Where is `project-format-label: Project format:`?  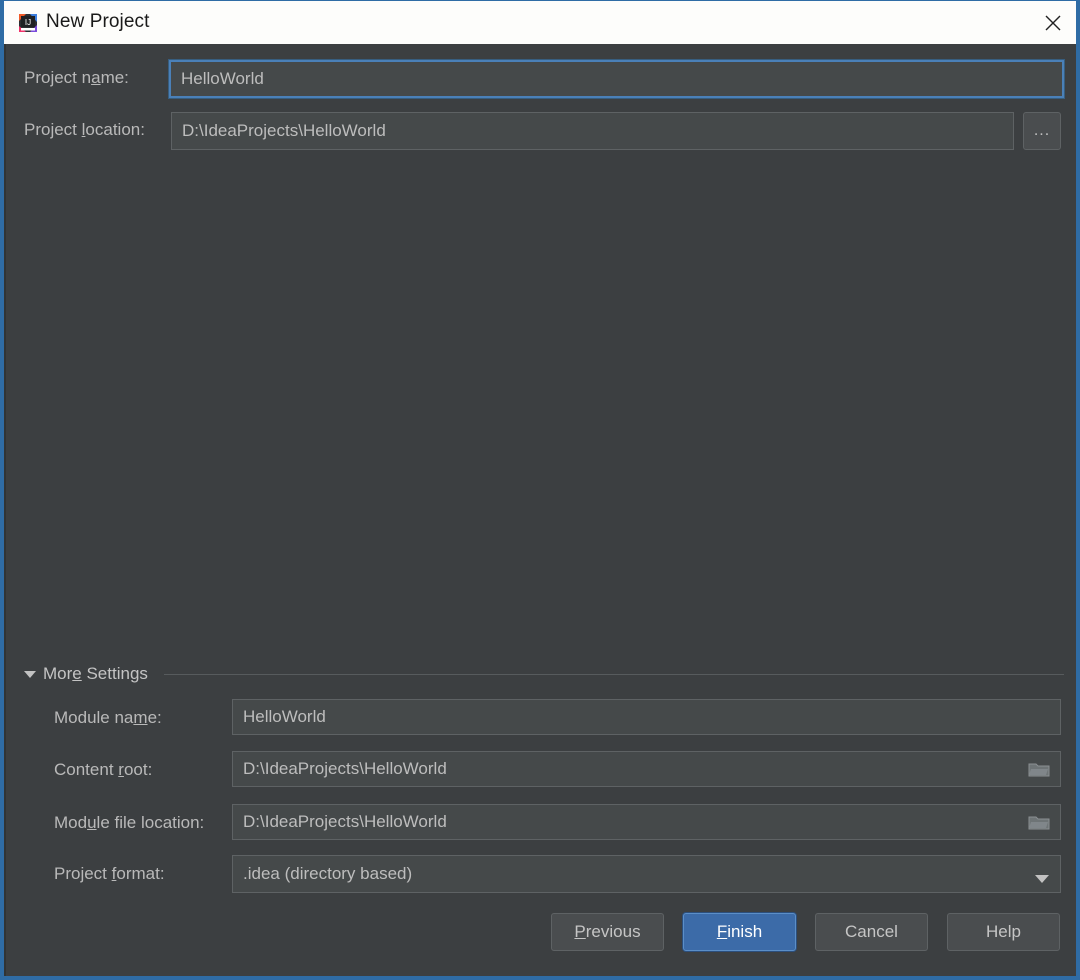
project-format-label: Project format: is located at coordinates (109, 873).